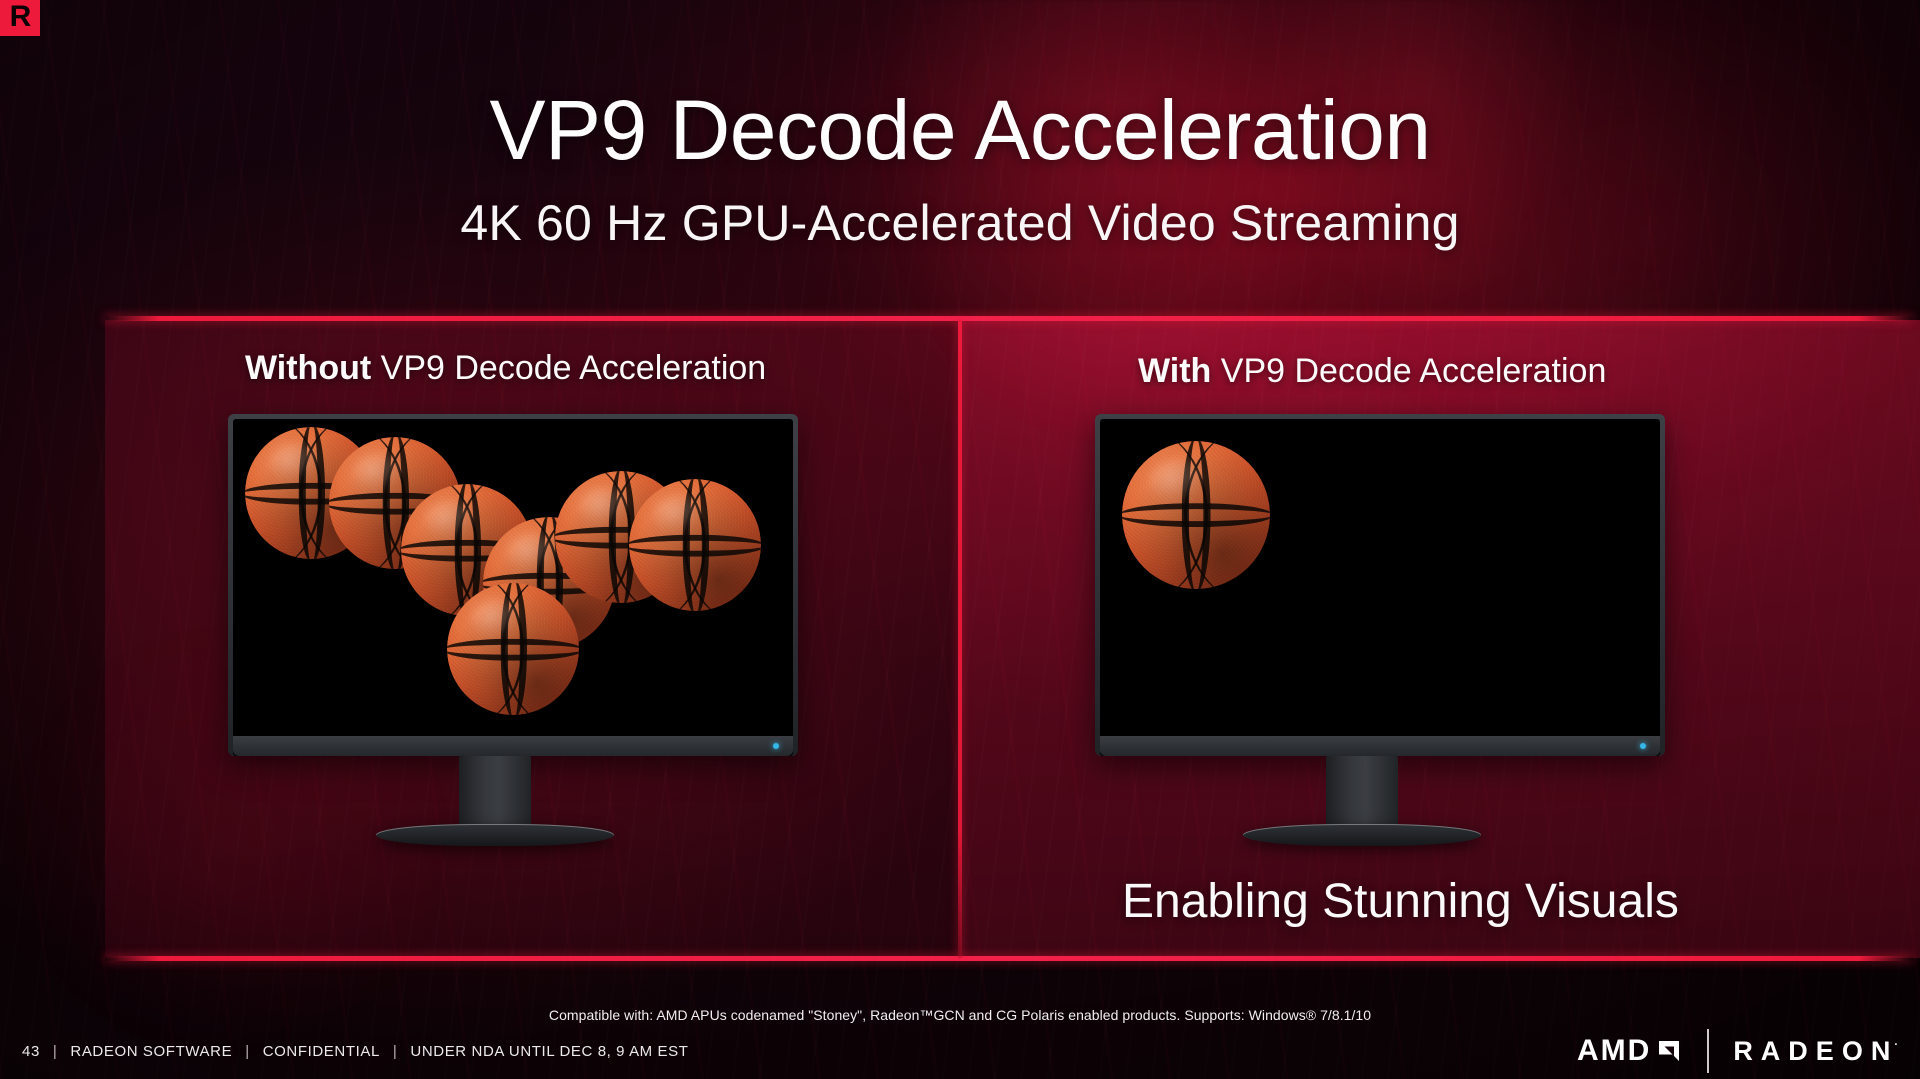  I want to click on divider-vertical, so click(960, 639).